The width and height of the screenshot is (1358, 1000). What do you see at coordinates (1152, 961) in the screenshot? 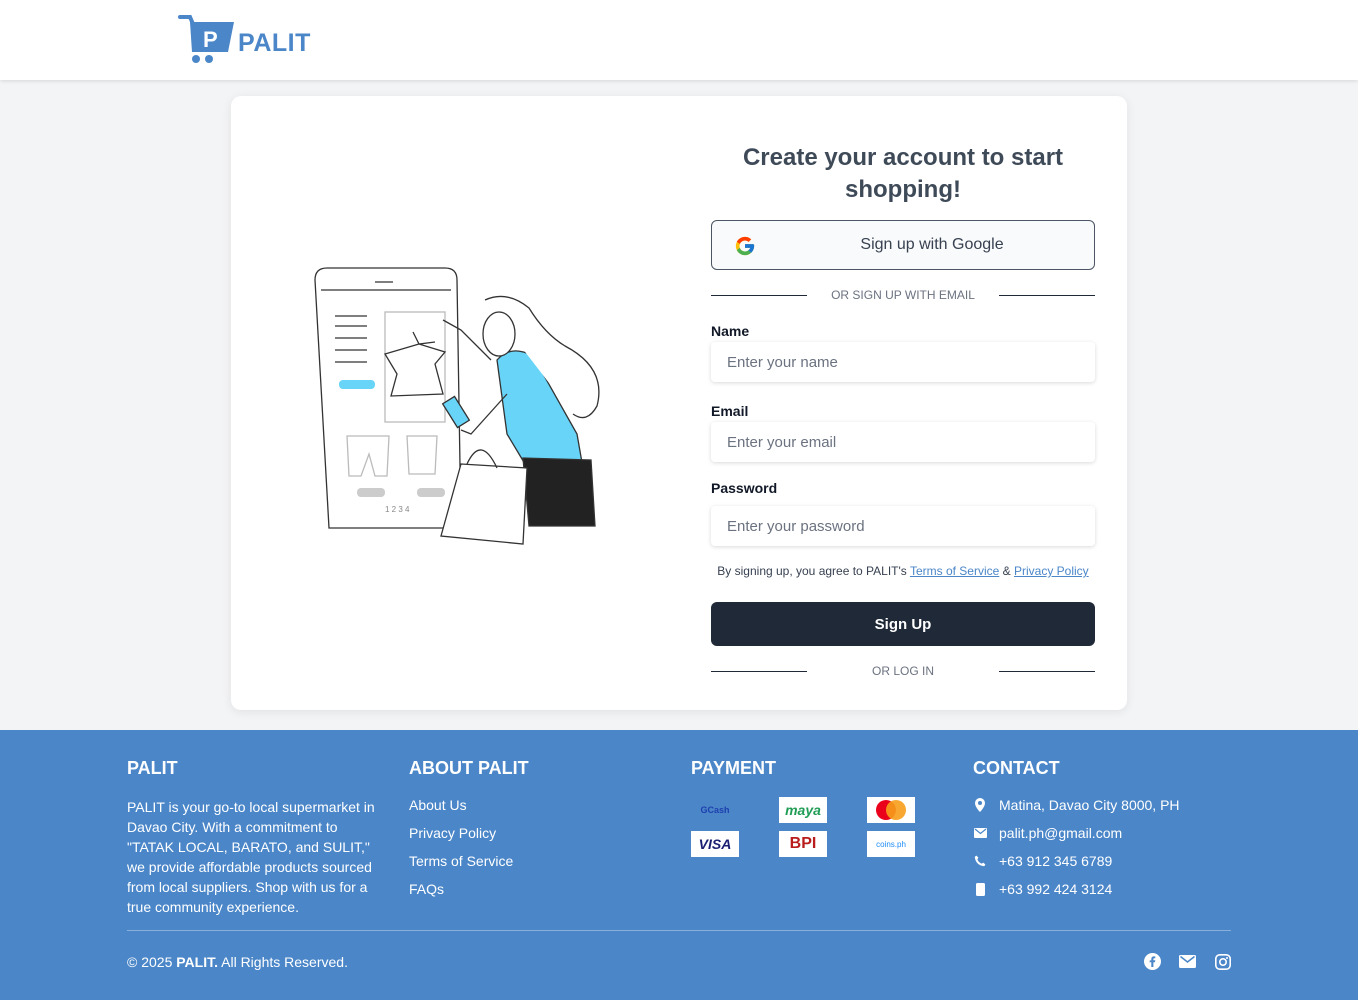
I see `facebook-icon` at bounding box center [1152, 961].